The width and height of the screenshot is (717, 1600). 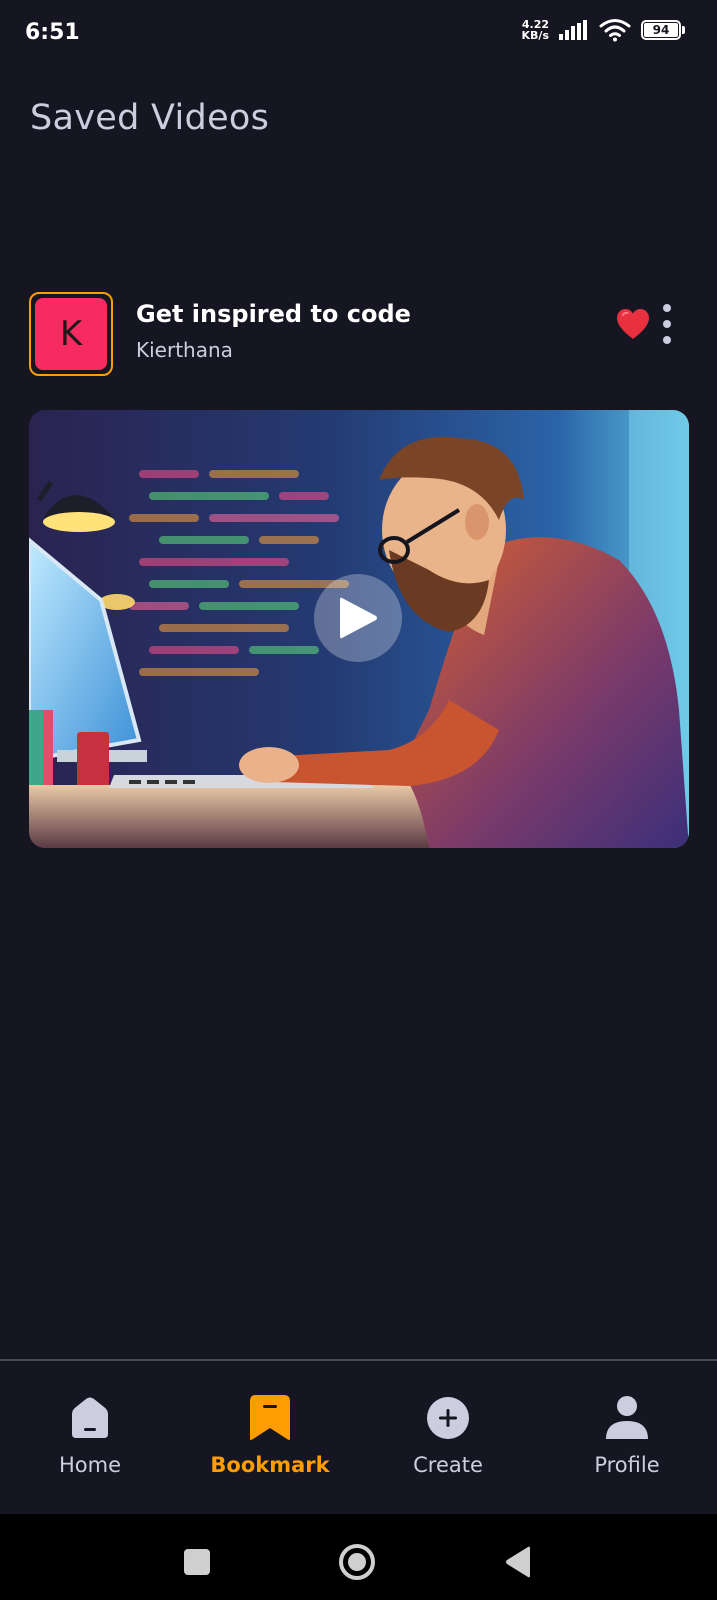 I want to click on system-nav-bar, so click(x=358, y=1557).